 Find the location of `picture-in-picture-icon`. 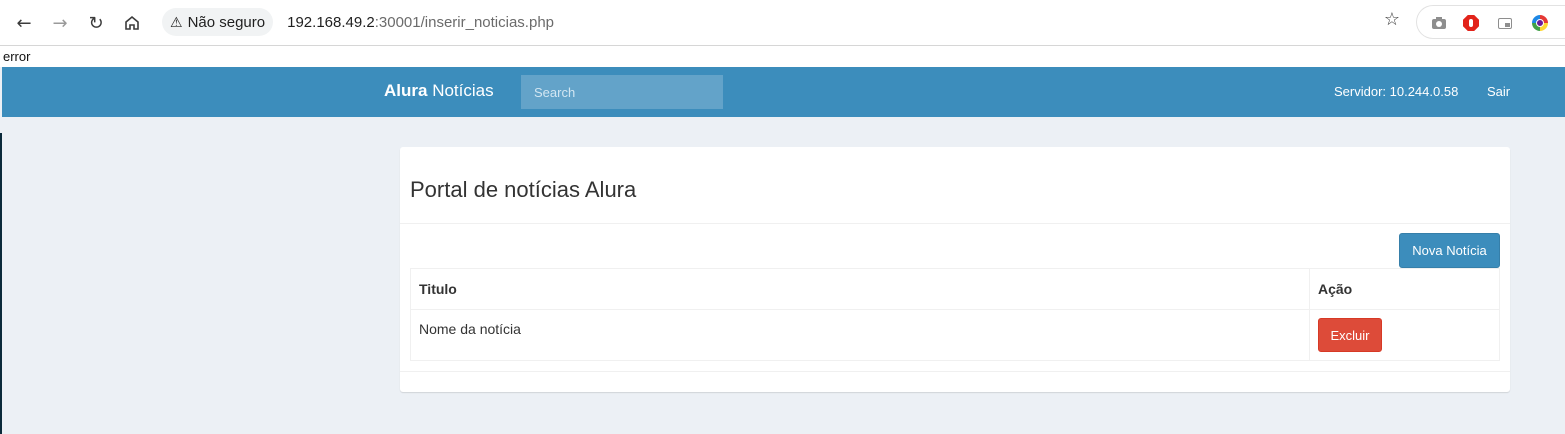

picture-in-picture-icon is located at coordinates (1505, 23).